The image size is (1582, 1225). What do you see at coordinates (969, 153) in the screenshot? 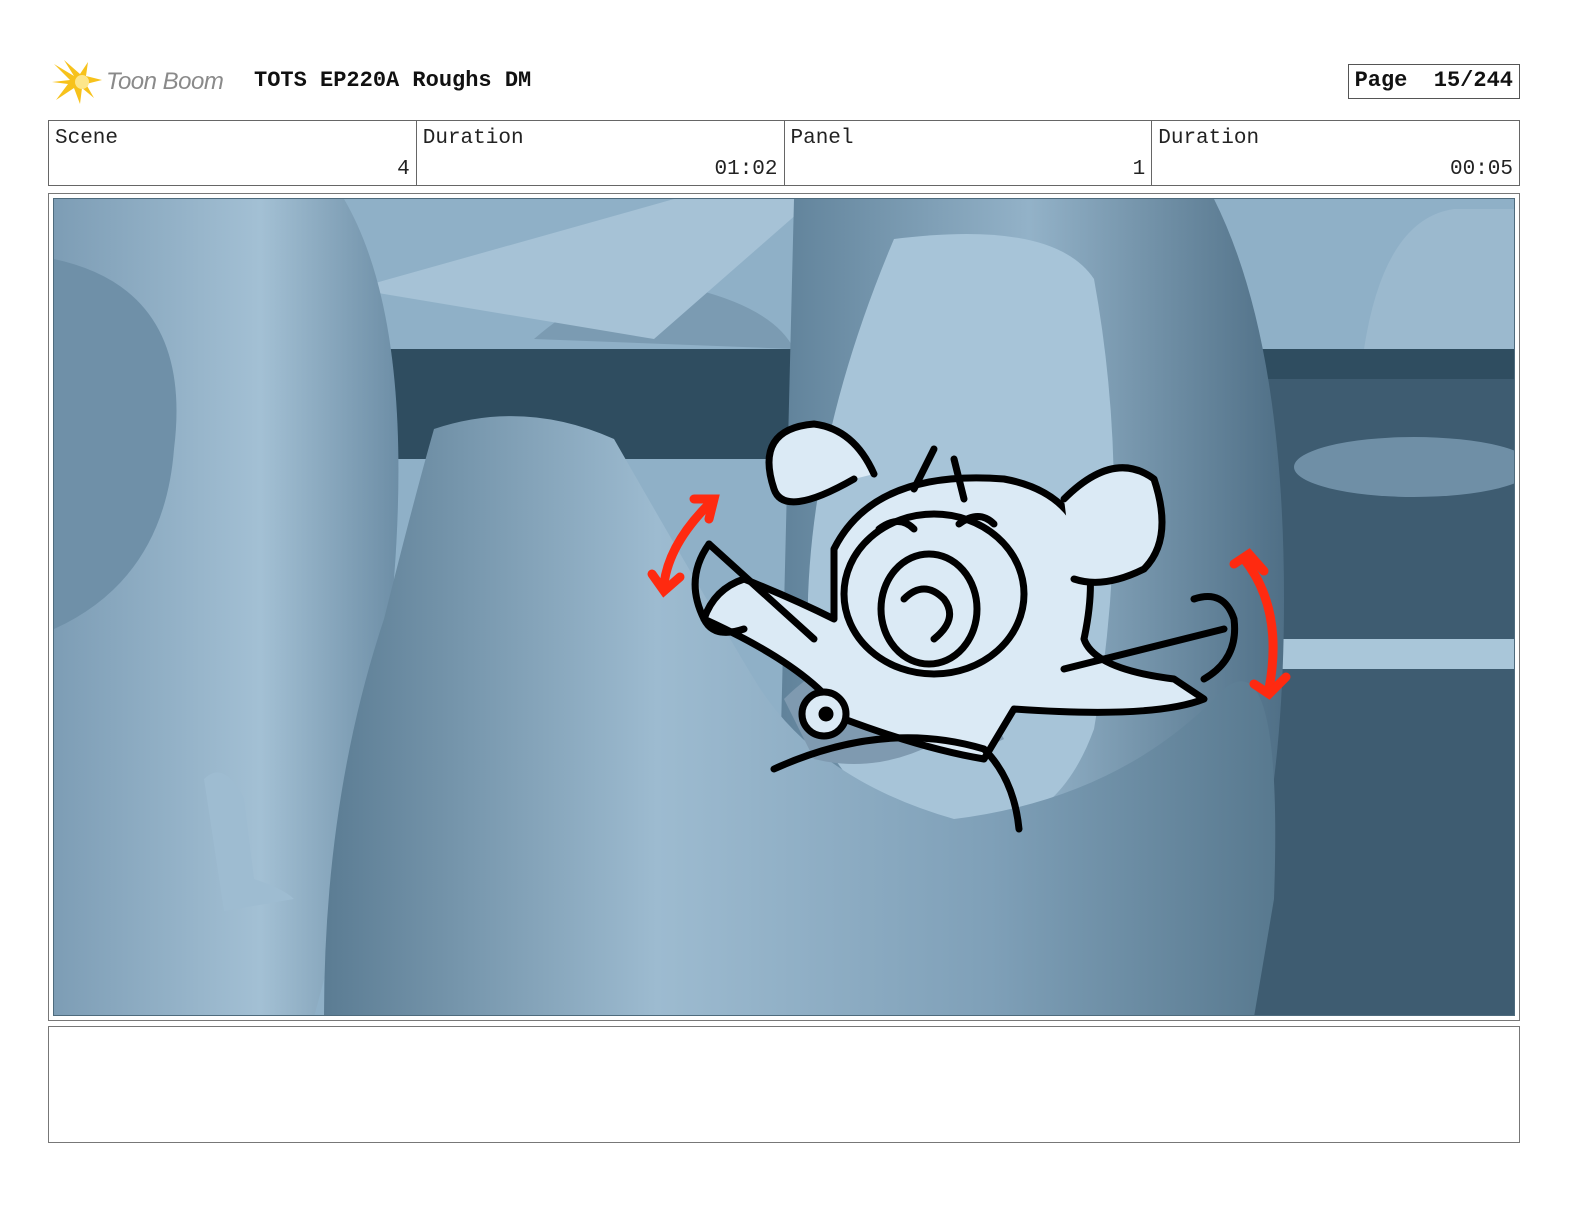
I see `panel-cell: Panel 1` at bounding box center [969, 153].